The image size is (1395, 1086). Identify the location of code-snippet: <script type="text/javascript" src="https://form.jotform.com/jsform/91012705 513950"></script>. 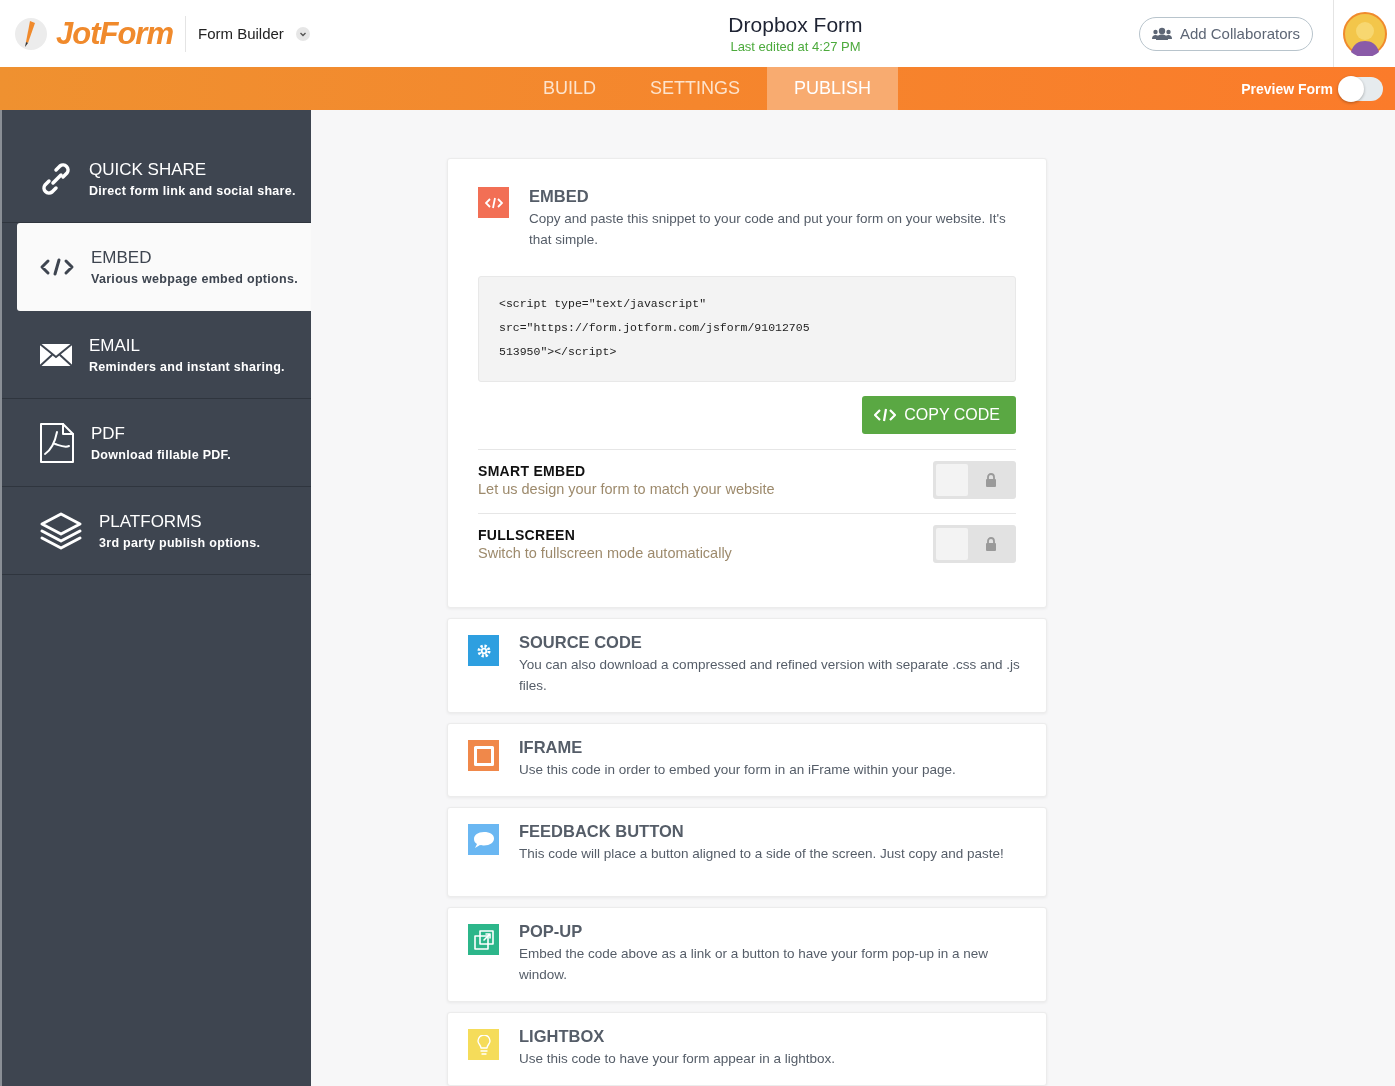
(747, 329).